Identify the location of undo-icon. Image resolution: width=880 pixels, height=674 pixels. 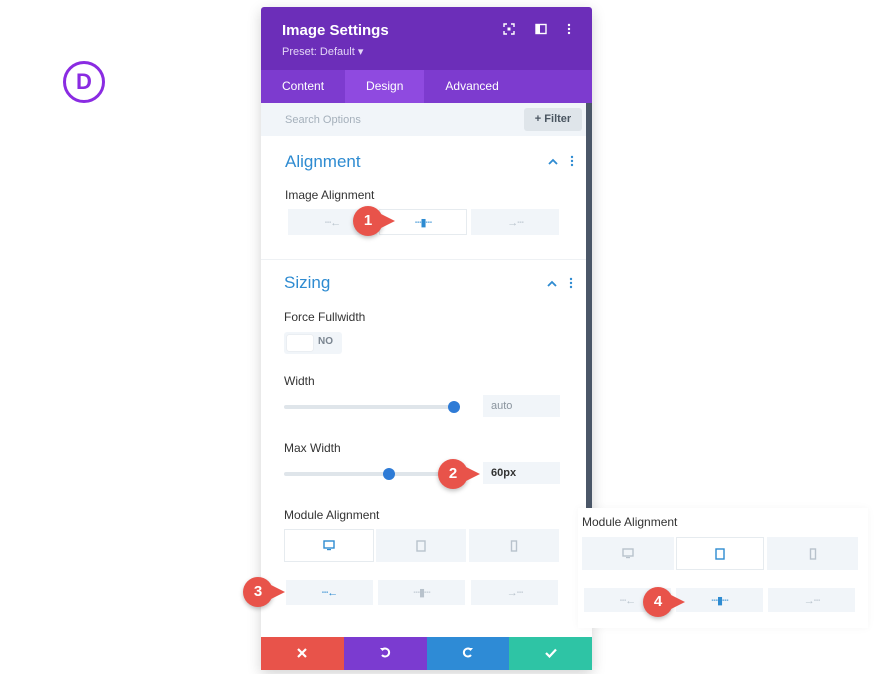
(385, 652).